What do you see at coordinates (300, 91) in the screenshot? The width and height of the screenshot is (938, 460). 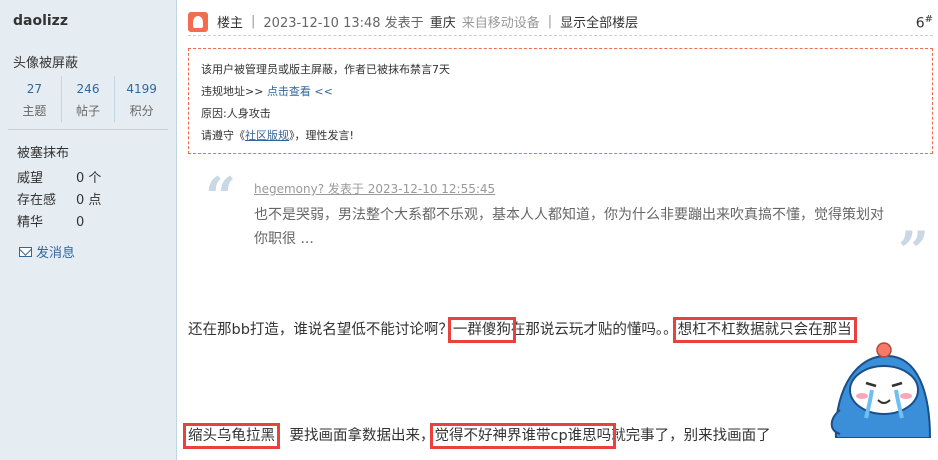 I see `violation-link: 点击查看 <<` at bounding box center [300, 91].